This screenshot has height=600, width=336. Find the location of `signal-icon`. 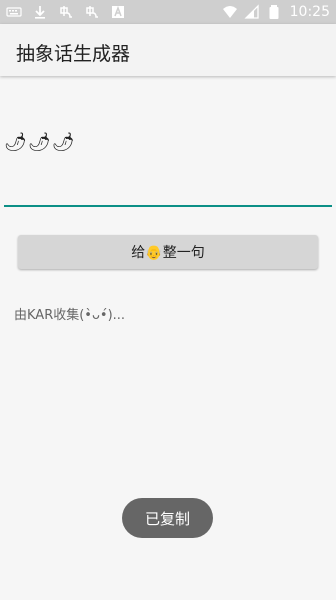

signal-icon is located at coordinates (252, 12).